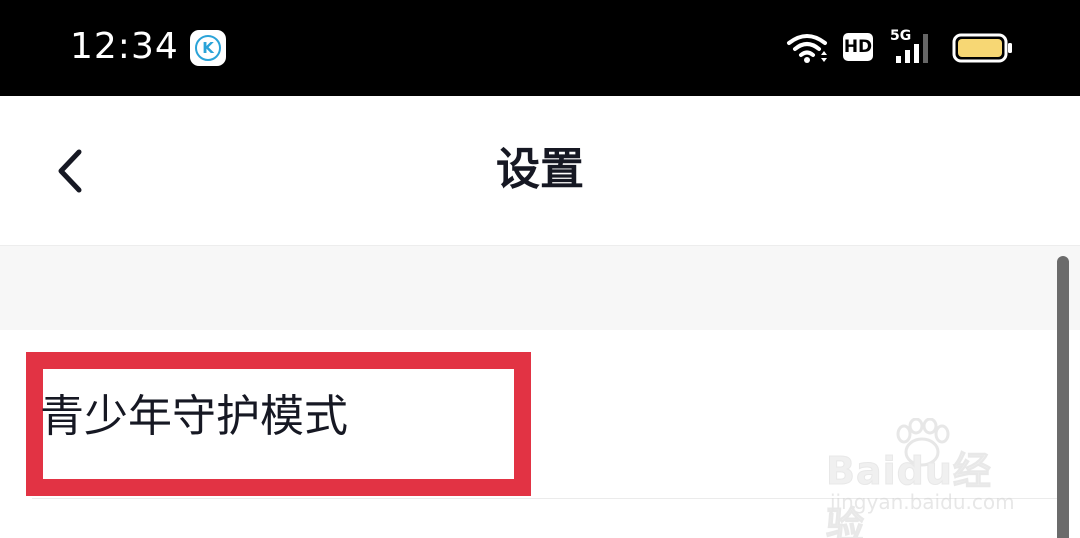 The width and height of the screenshot is (1080, 538). I want to click on app-notification-icon: K, so click(208, 48).